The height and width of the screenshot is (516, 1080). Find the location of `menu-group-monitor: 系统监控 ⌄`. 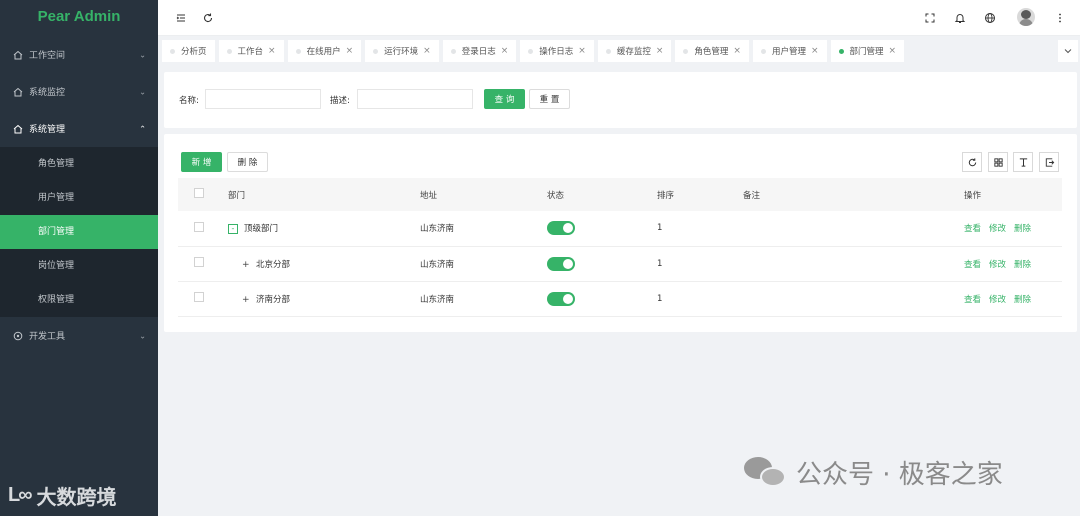

menu-group-monitor: 系统监控 ⌄ is located at coordinates (79, 91).